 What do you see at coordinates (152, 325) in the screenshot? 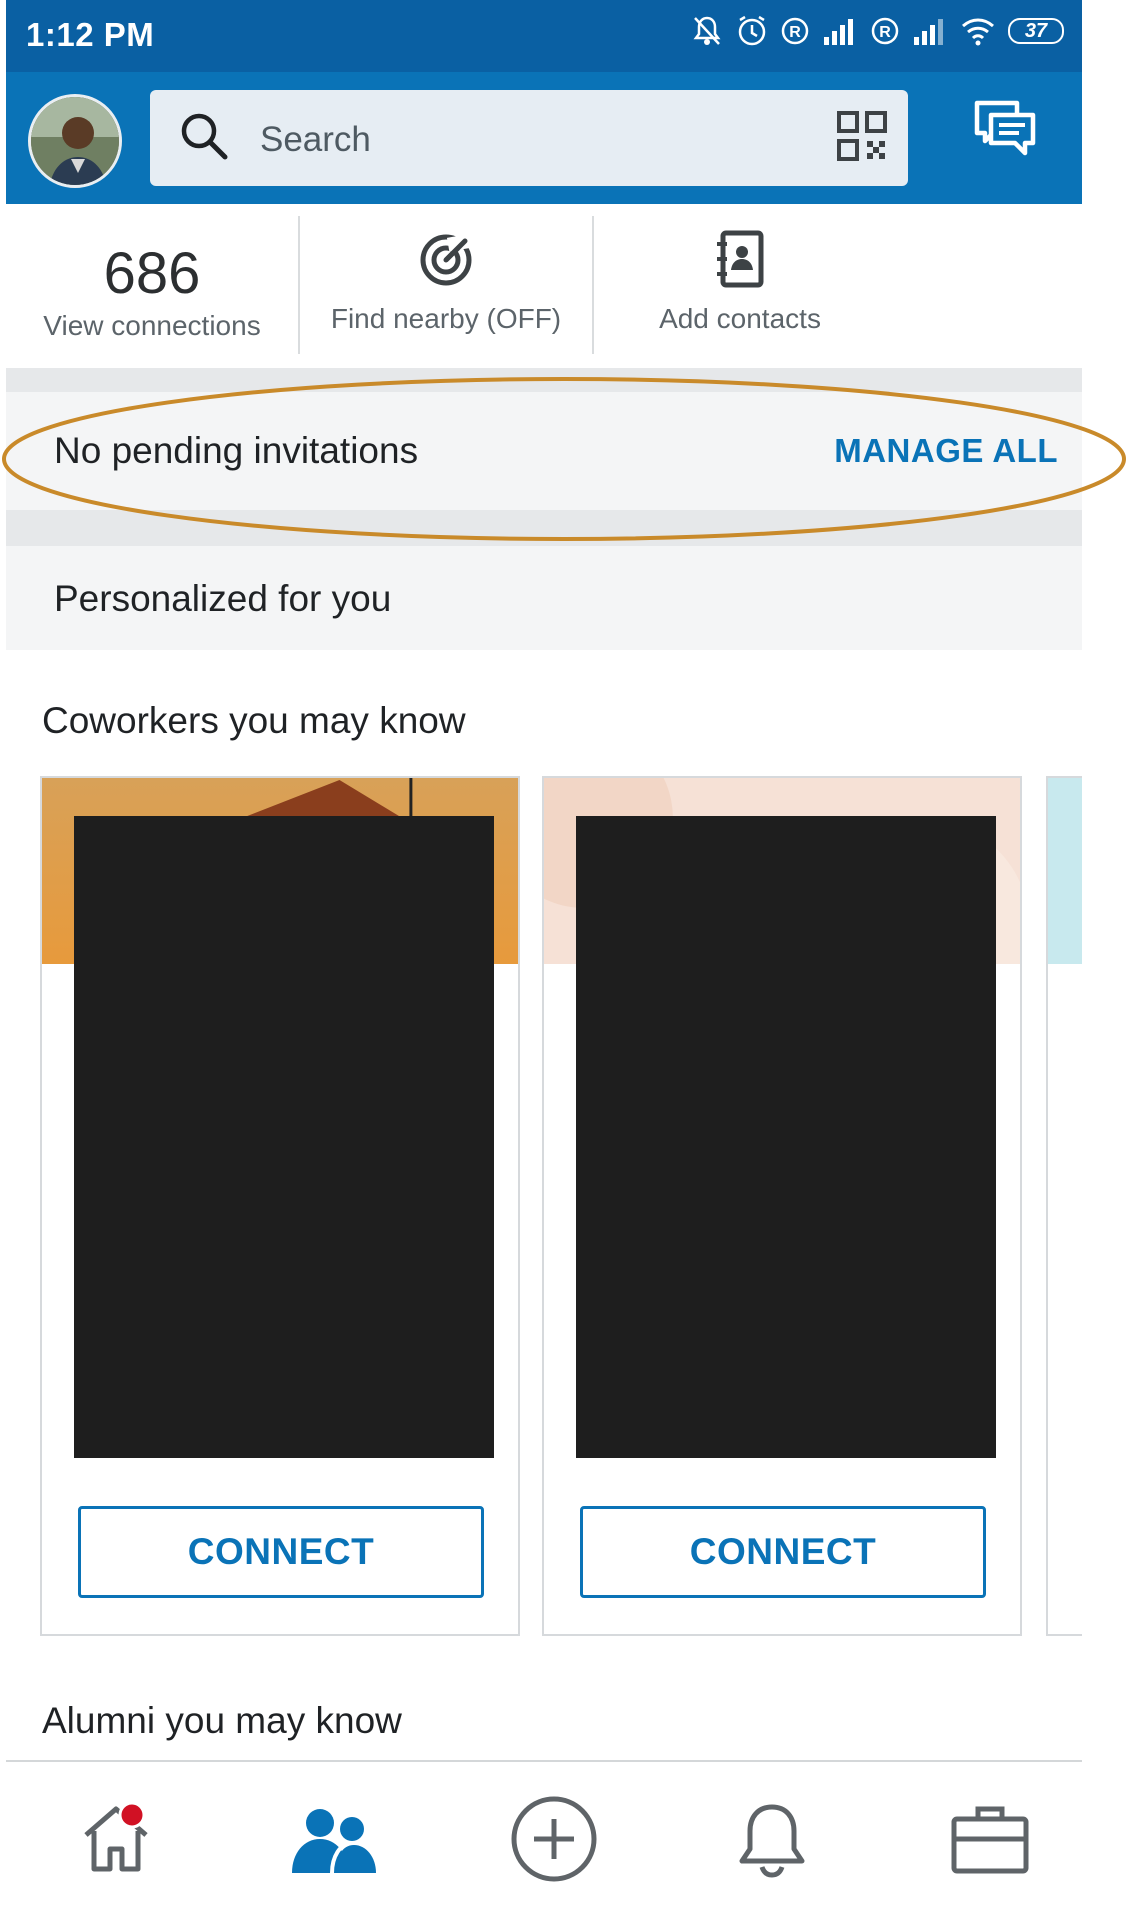
I see `view-connections-label: View connections` at bounding box center [152, 325].